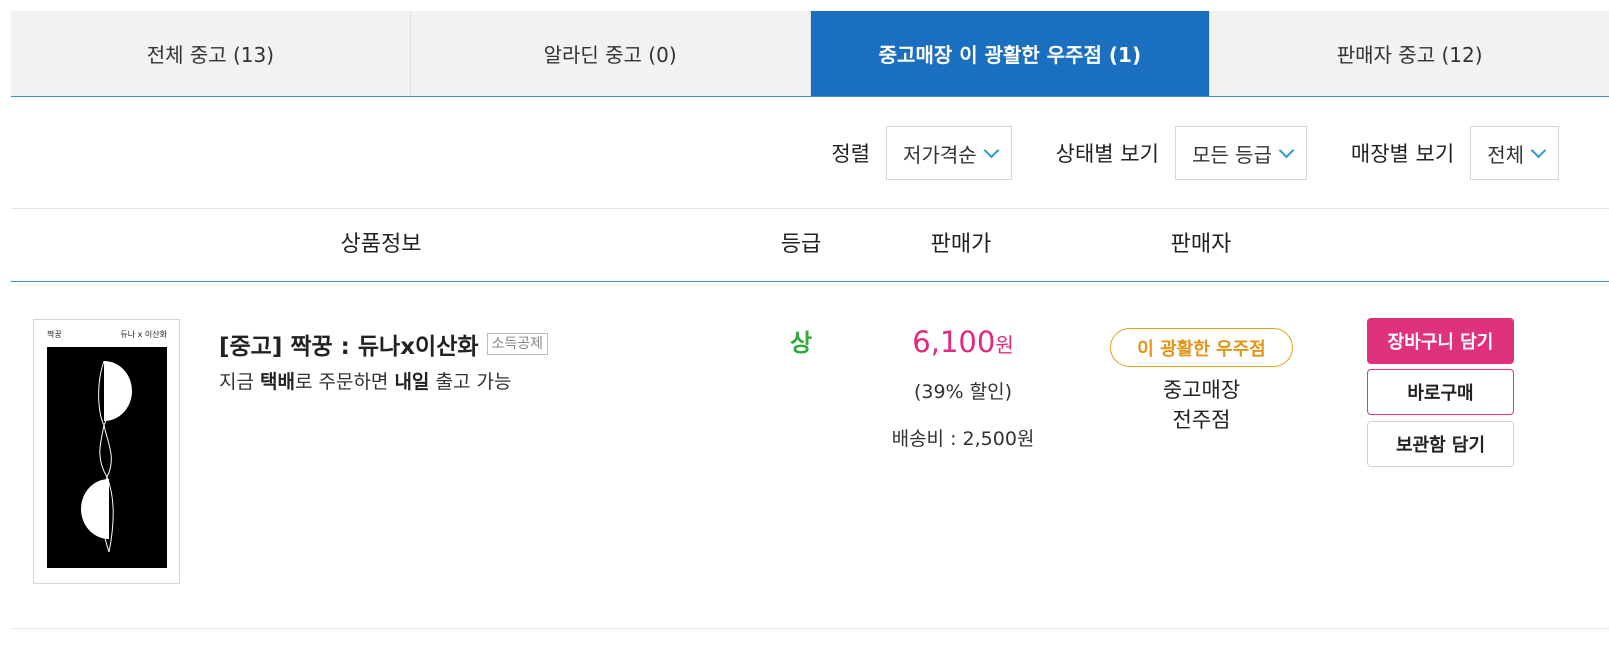  I want to click on book-cover: 짝꿍 듀나 x 이산화, so click(106, 451).